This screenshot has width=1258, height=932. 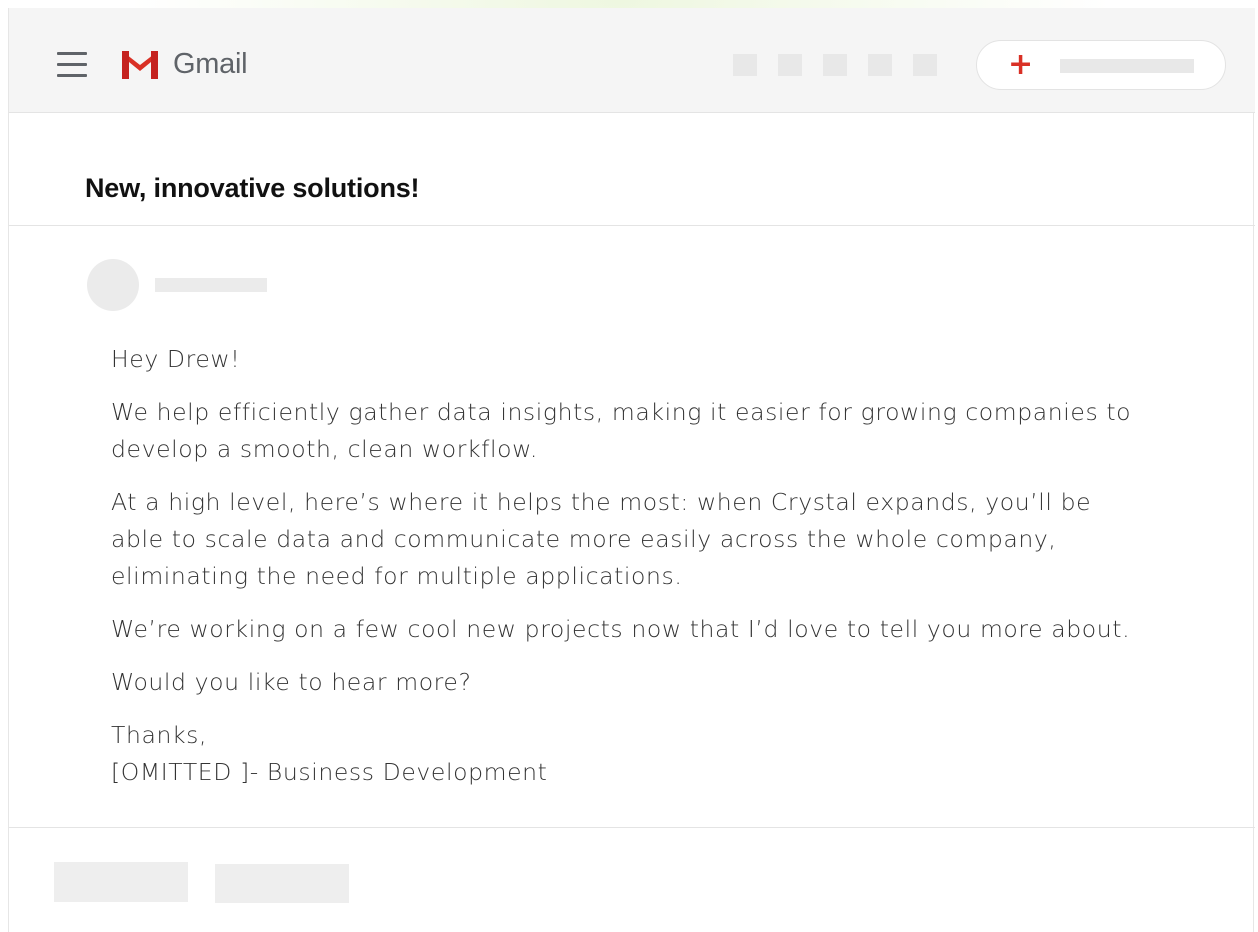 I want to click on toolbar-icons, so click(x=835, y=65).